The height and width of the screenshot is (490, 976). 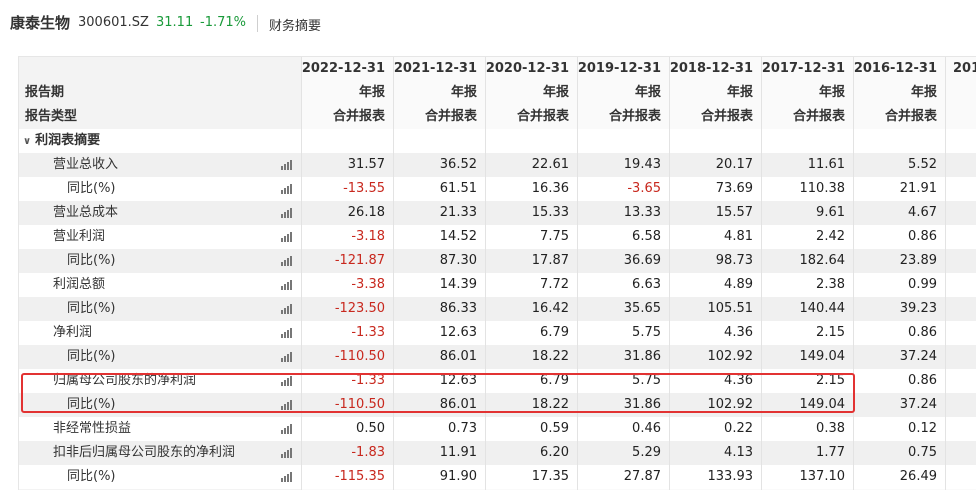 What do you see at coordinates (257, 23) in the screenshot?
I see `header-divider` at bounding box center [257, 23].